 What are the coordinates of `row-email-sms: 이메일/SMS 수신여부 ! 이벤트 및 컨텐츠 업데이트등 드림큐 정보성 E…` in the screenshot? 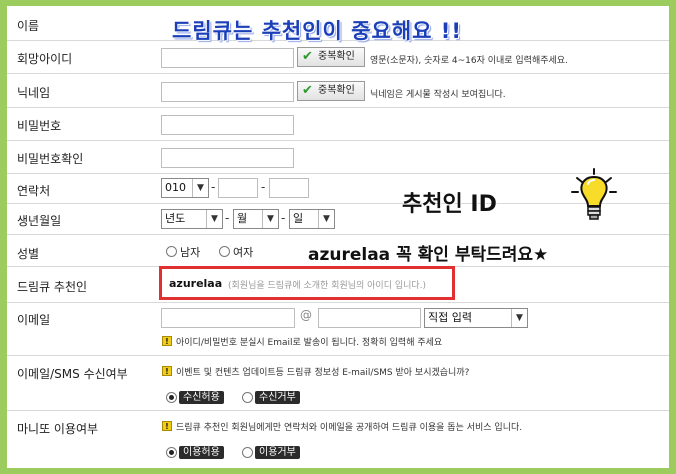 It's located at (338, 383).